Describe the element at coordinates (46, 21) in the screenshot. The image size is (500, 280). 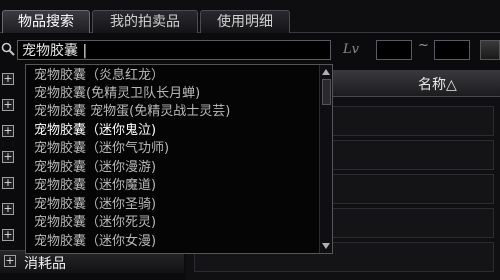
I see `tab-item-search: 物品搜索` at that location.